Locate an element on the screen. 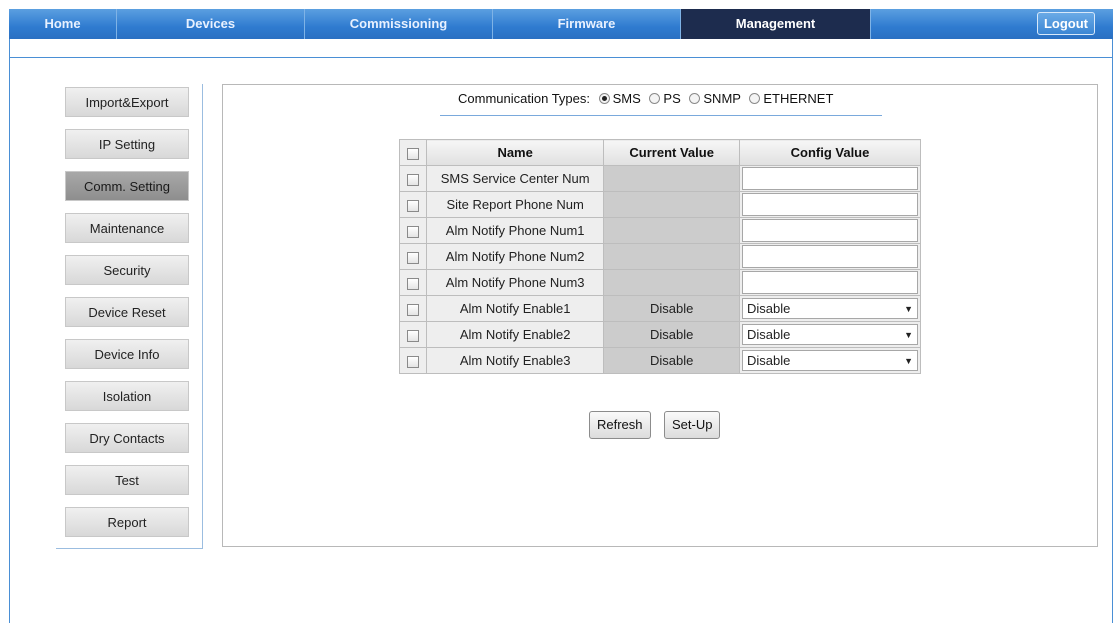  logout-button: Logout is located at coordinates (1065, 23).